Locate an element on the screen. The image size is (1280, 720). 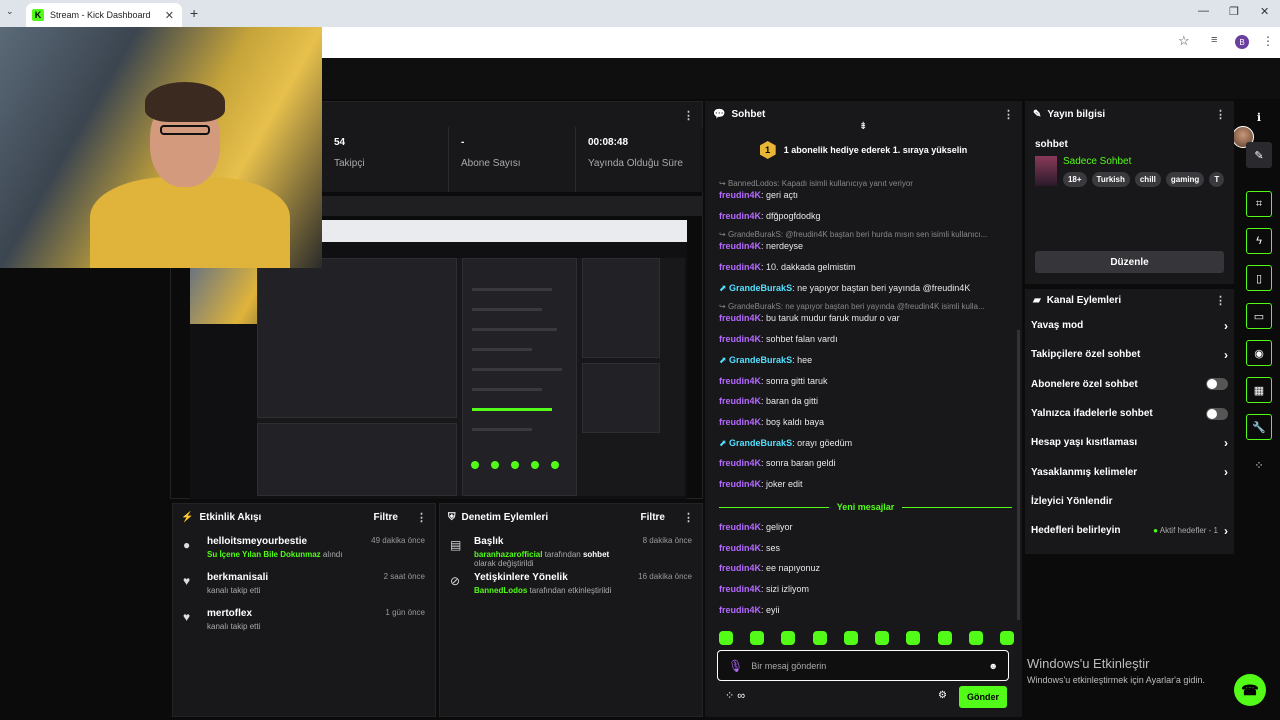
rank-badge-icon: 1 is located at coordinates (767, 150).